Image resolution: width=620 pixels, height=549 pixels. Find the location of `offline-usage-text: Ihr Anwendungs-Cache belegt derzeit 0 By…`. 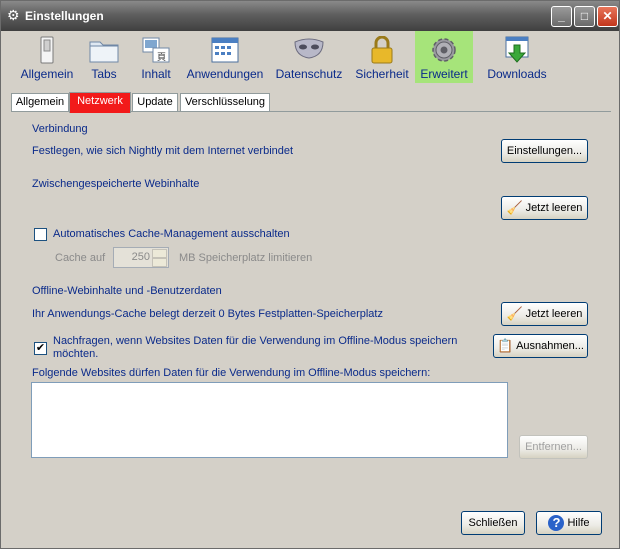

offline-usage-text: Ihr Anwendungs-Cache belegt derzeit 0 By… is located at coordinates (207, 314).